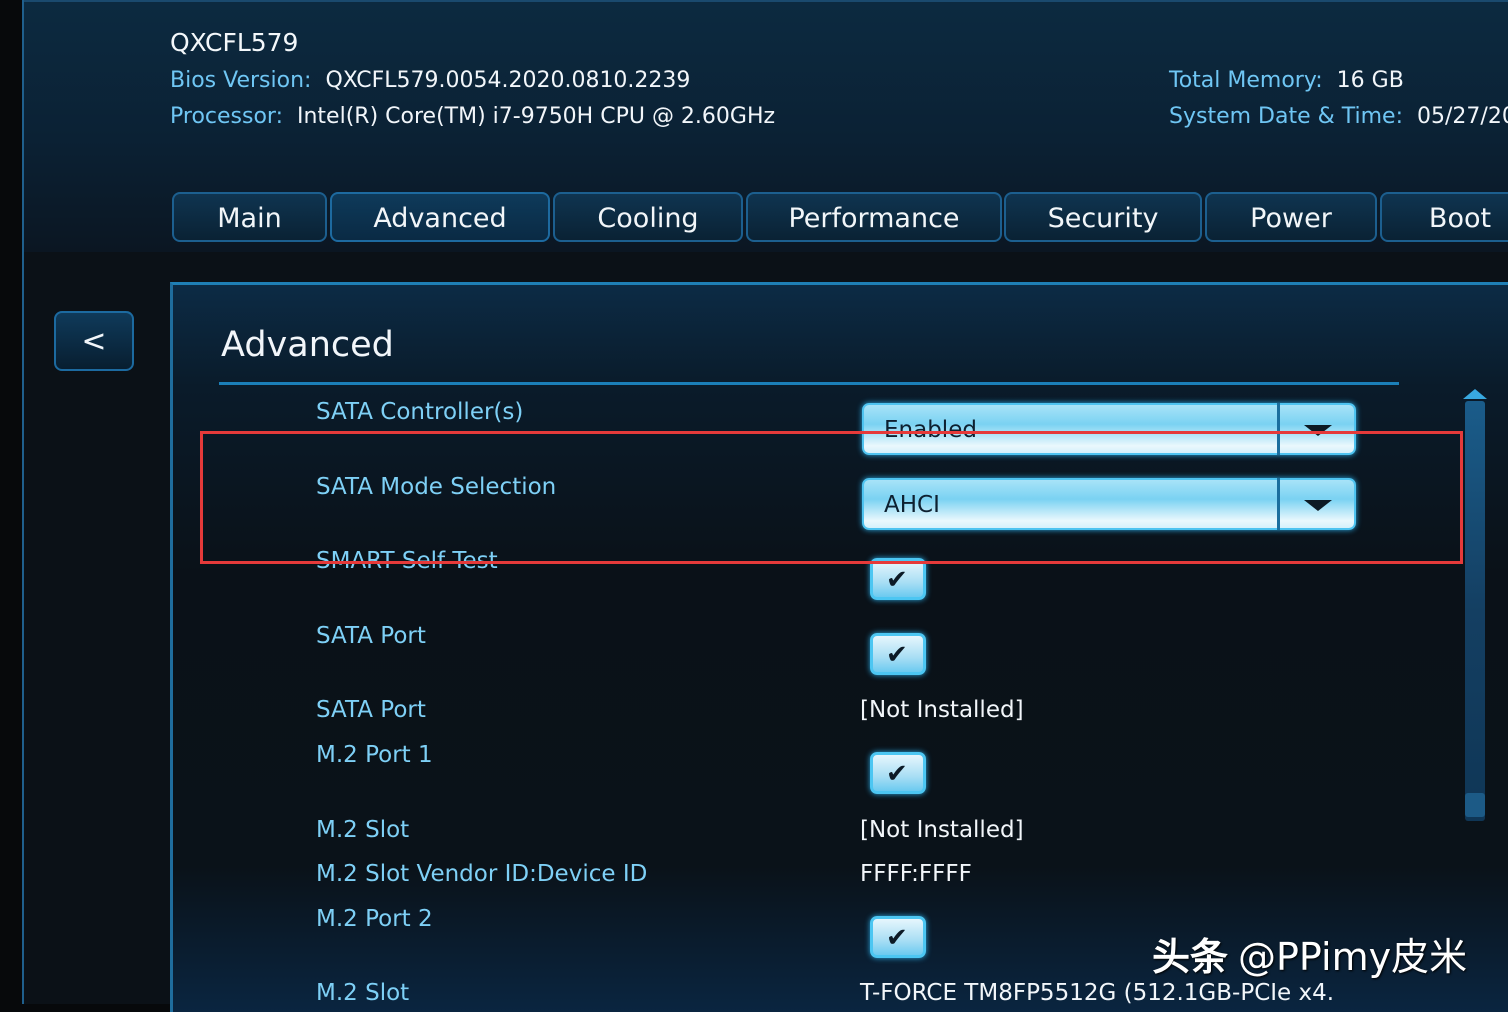 The image size is (1508, 1012). What do you see at coordinates (1286, 116) in the screenshot?
I see `system-datetime-label: System Date & Time:` at bounding box center [1286, 116].